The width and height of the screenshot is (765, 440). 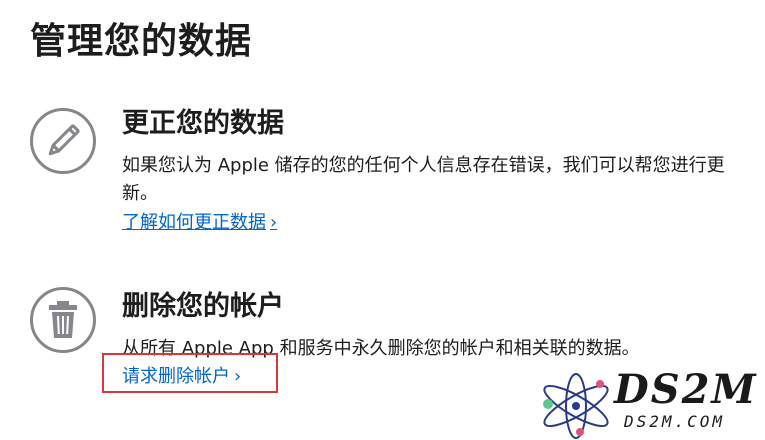 I want to click on section-heading-delete: 删除您的帐户, so click(x=203, y=306).